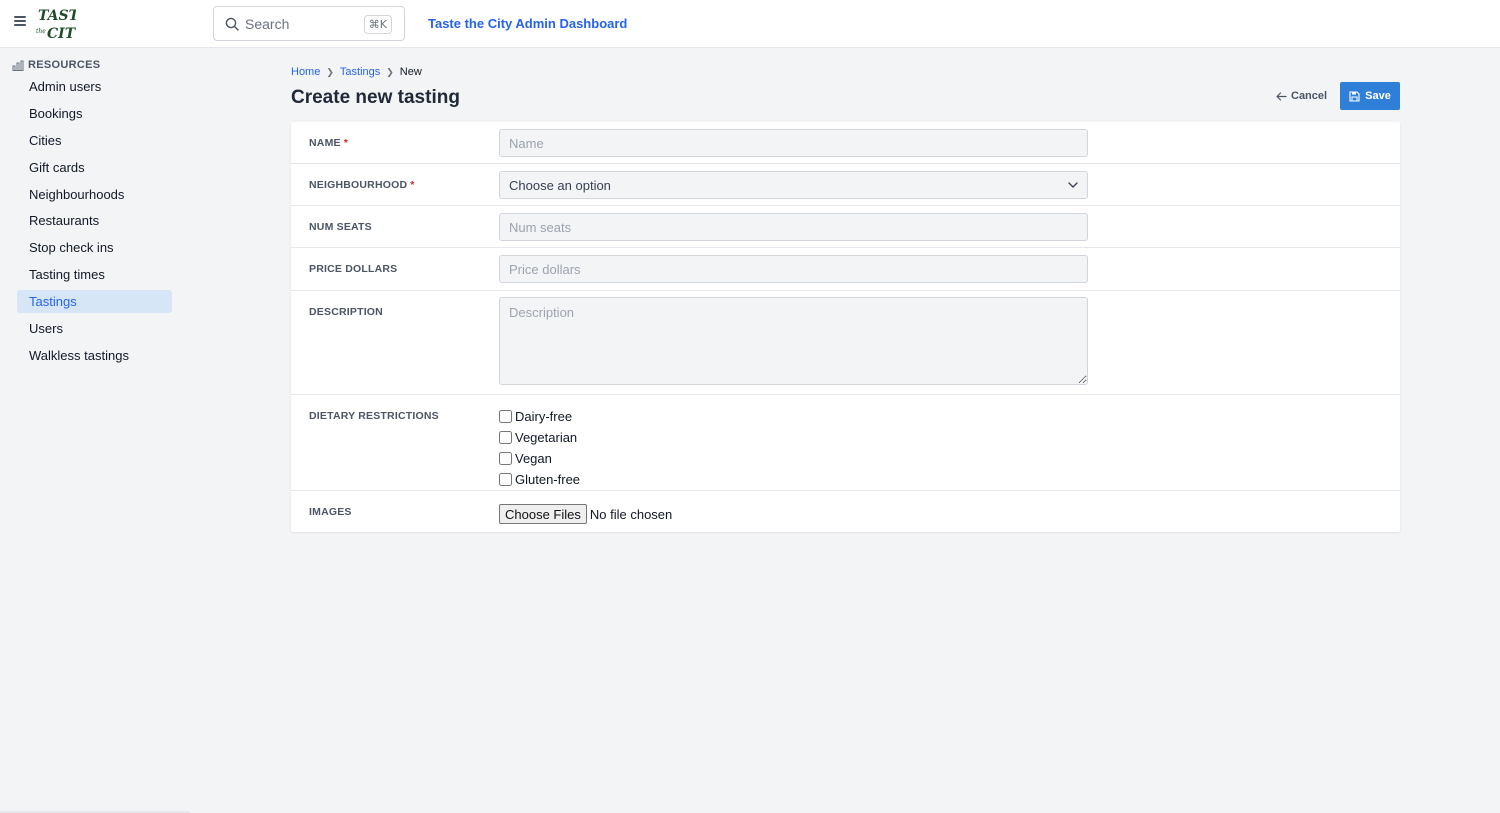  I want to click on cancel-label: Cancel, so click(1309, 96).